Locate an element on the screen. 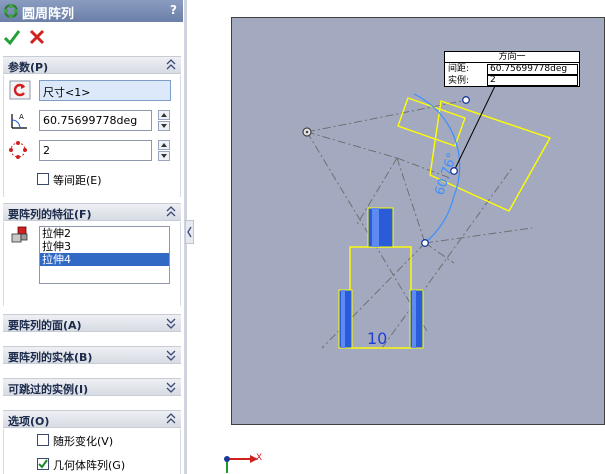  origin-icon is located at coordinates (227, 459).